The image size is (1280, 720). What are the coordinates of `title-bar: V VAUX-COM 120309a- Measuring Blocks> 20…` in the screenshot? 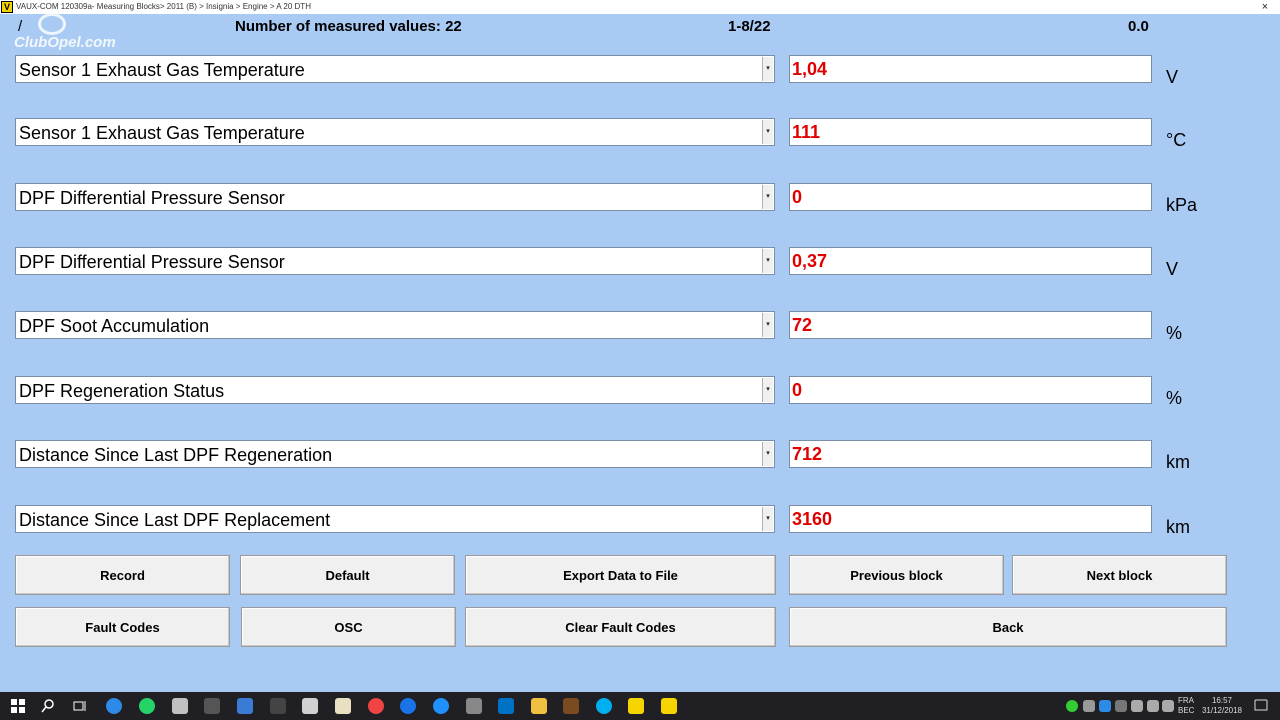 It's located at (640, 7).